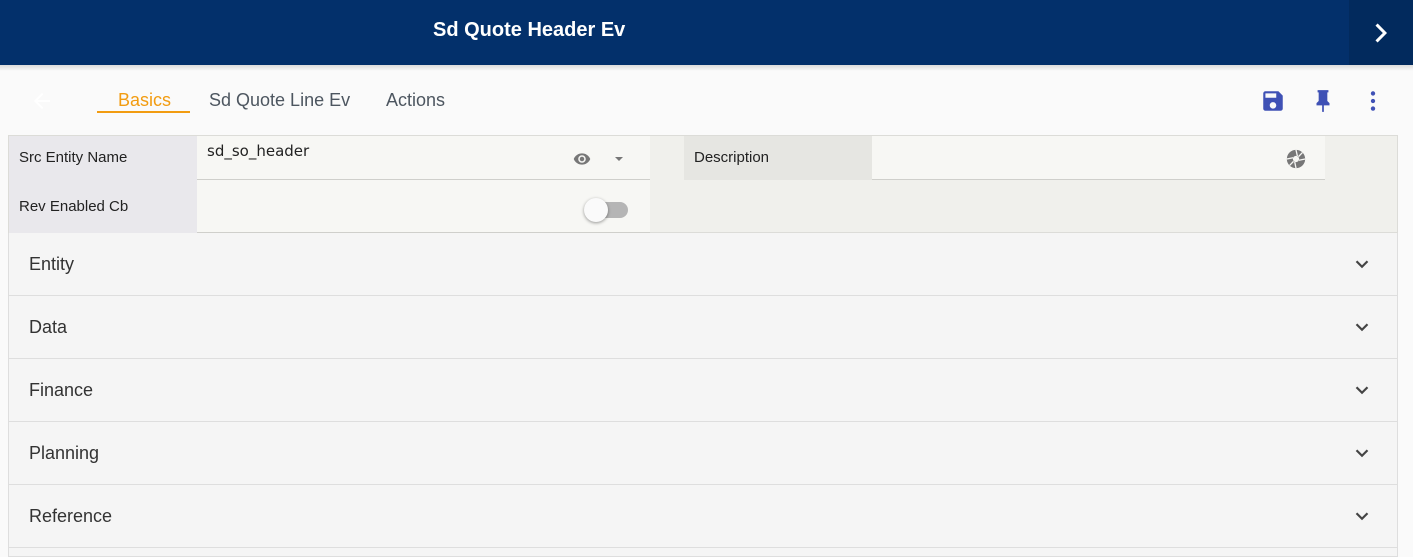 This screenshot has height=557, width=1413. What do you see at coordinates (529, 30) in the screenshot?
I see `page-title: Sd Quote Header Ev` at bounding box center [529, 30].